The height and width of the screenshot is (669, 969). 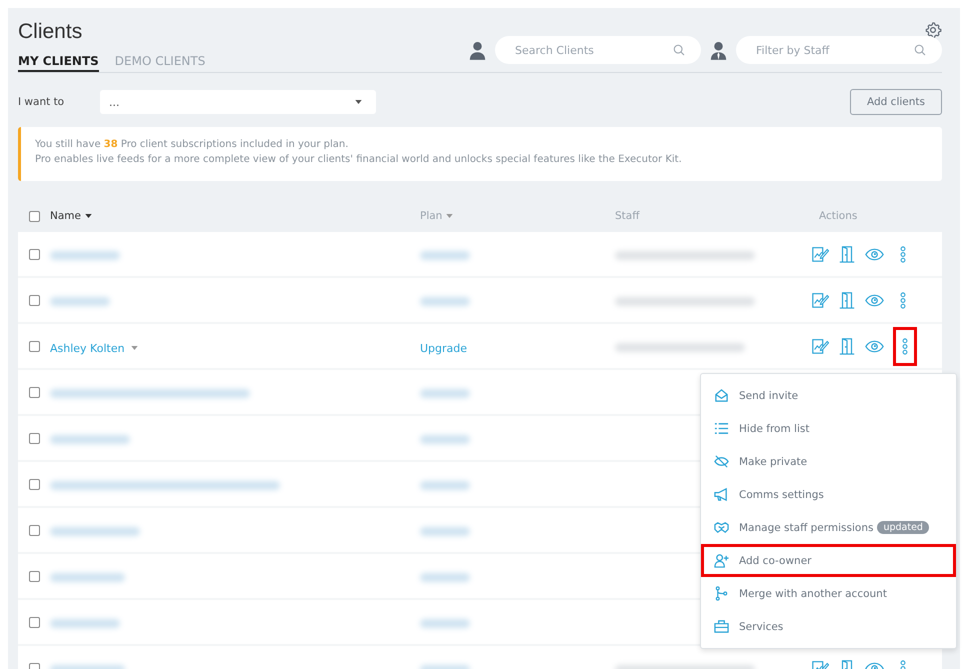 What do you see at coordinates (896, 102) in the screenshot?
I see `add-clients-button: Add clients` at bounding box center [896, 102].